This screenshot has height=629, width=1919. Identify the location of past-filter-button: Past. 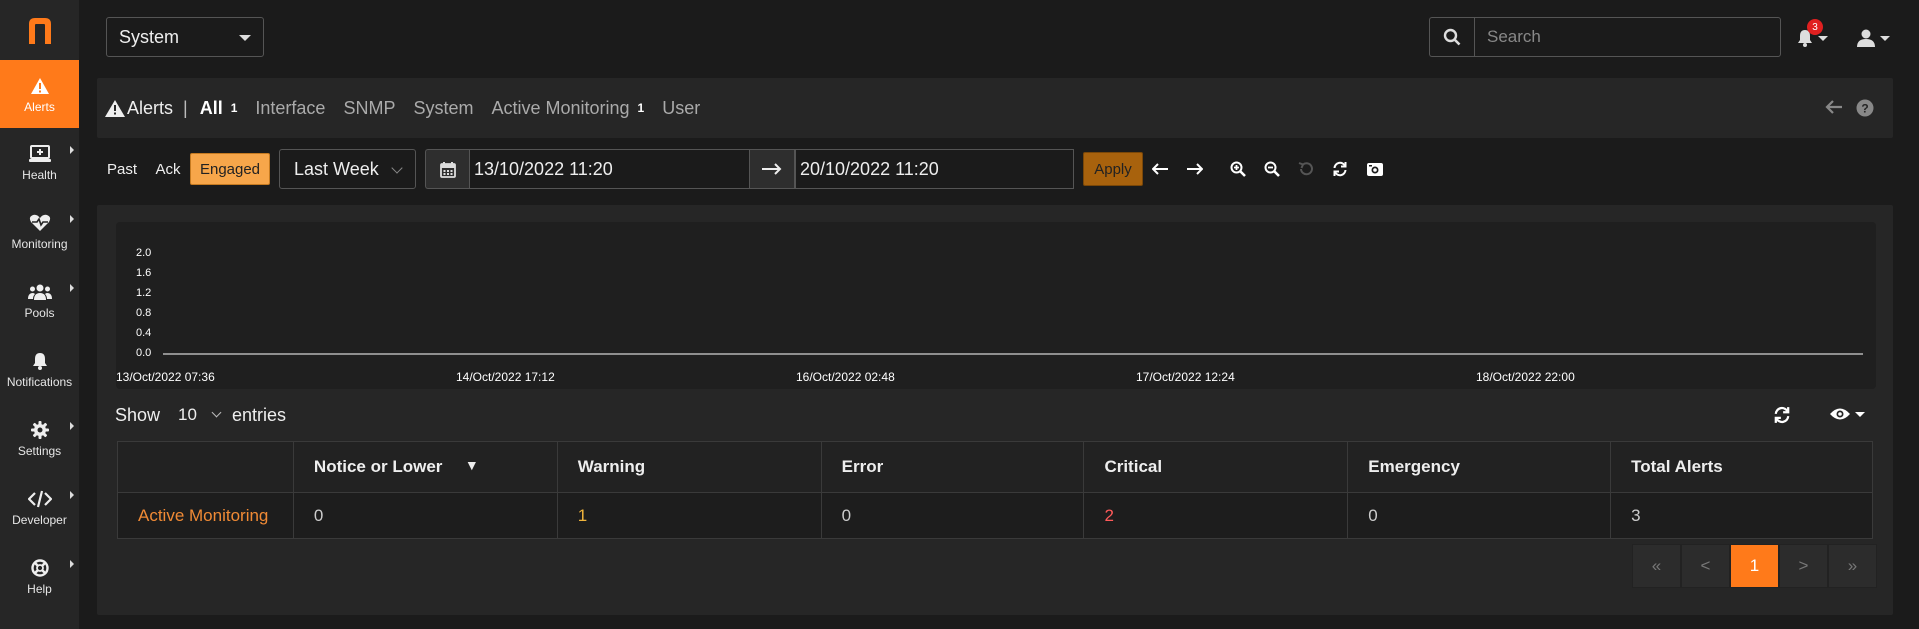
(122, 169).